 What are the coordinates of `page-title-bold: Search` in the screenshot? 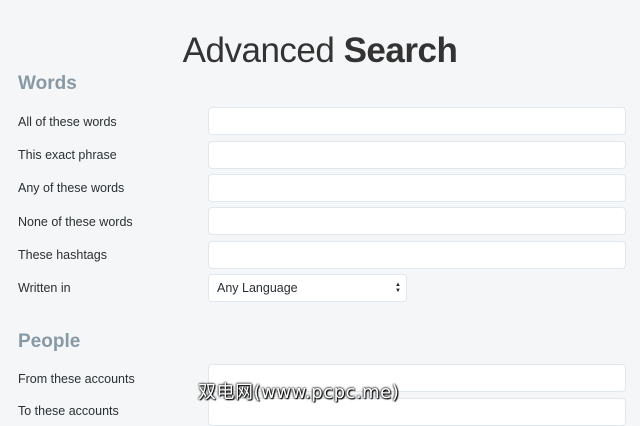 It's located at (400, 51).